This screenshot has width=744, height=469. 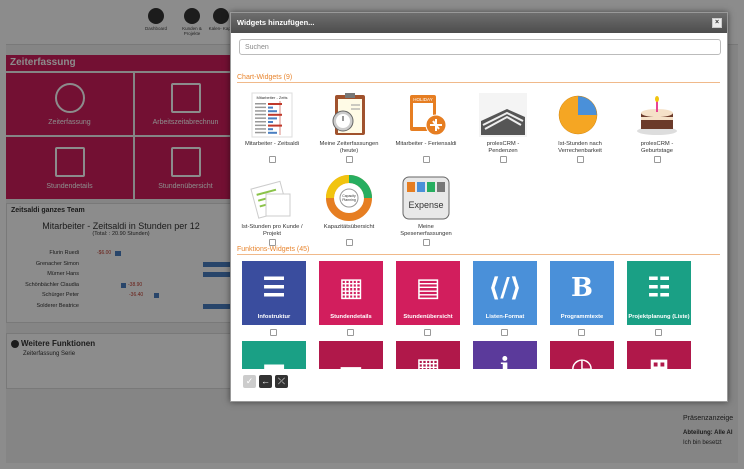 I want to click on clock-icon: ◷, so click(x=582, y=361).